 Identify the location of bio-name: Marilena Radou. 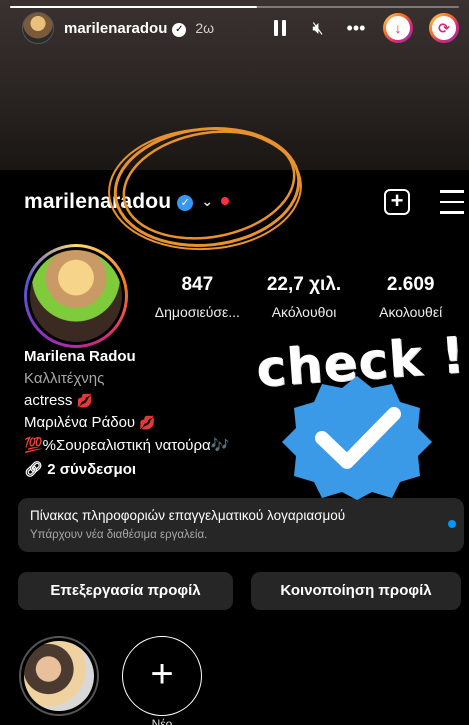
(80, 356).